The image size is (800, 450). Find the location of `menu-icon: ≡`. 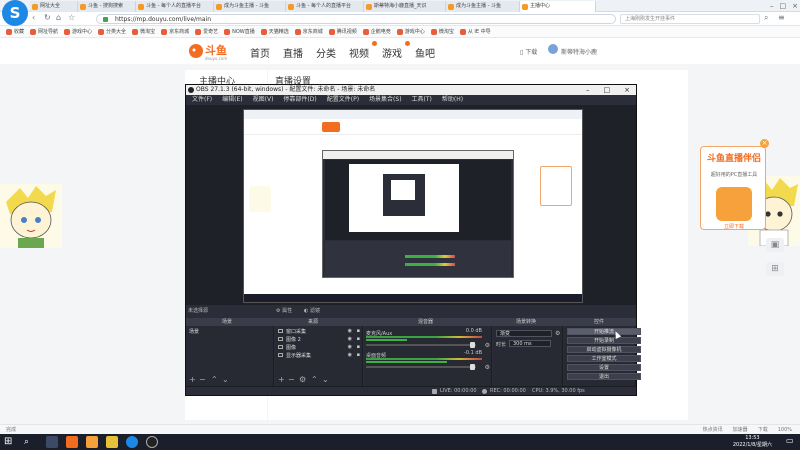

menu-icon: ≡ is located at coordinates (781, 17).